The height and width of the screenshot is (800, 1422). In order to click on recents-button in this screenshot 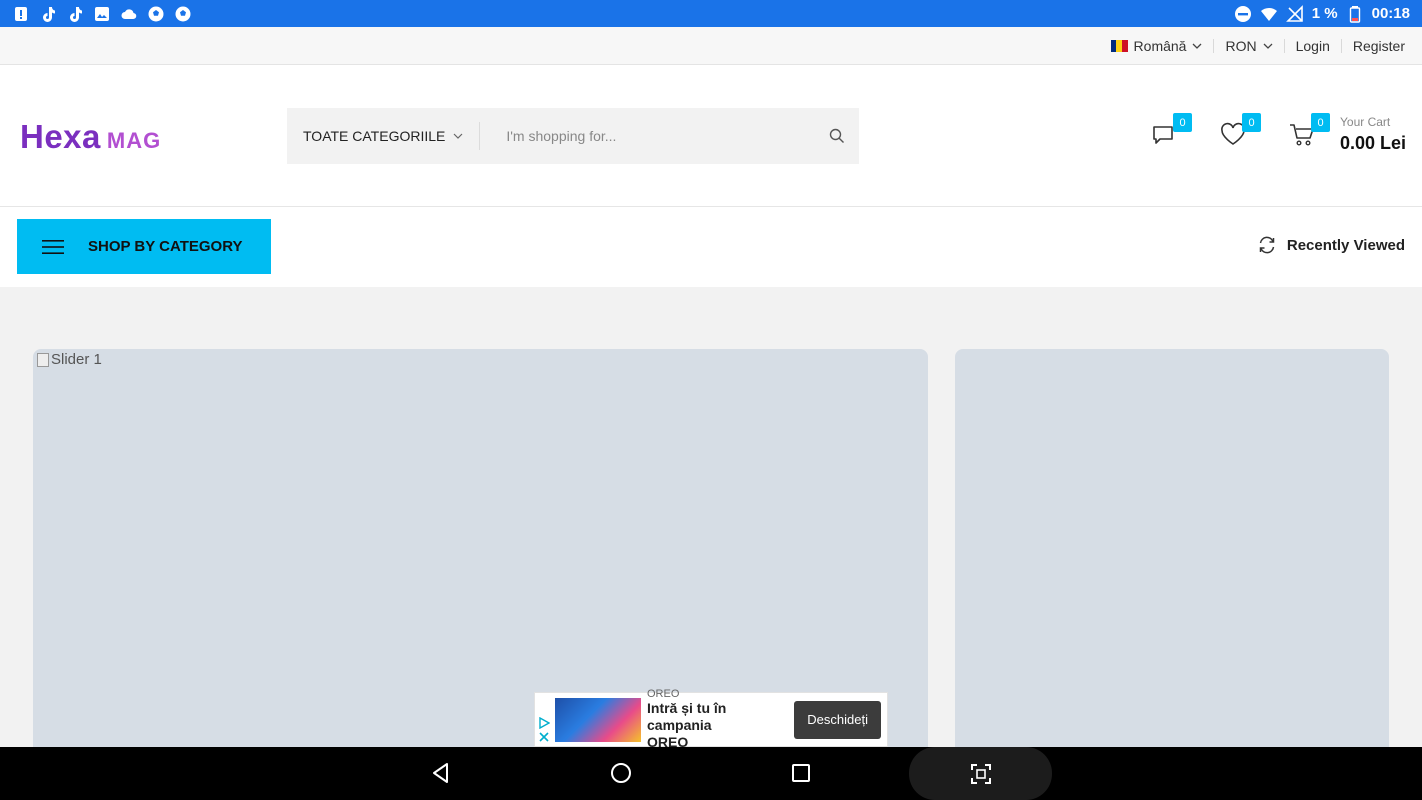, I will do `click(801, 773)`.